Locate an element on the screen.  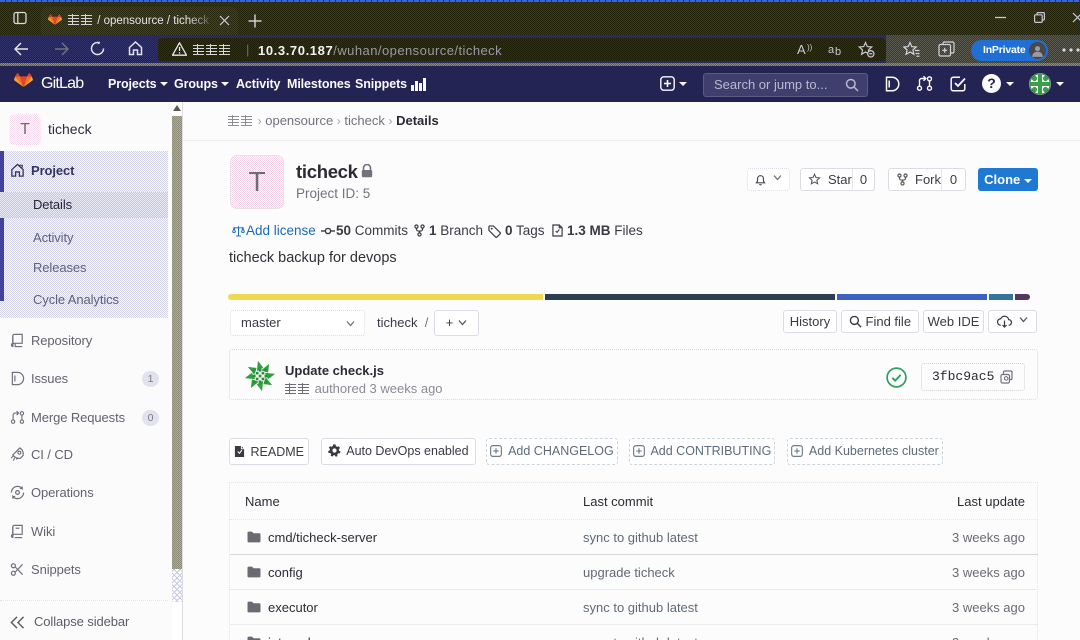
svg-text: A is located at coordinates (801, 49).